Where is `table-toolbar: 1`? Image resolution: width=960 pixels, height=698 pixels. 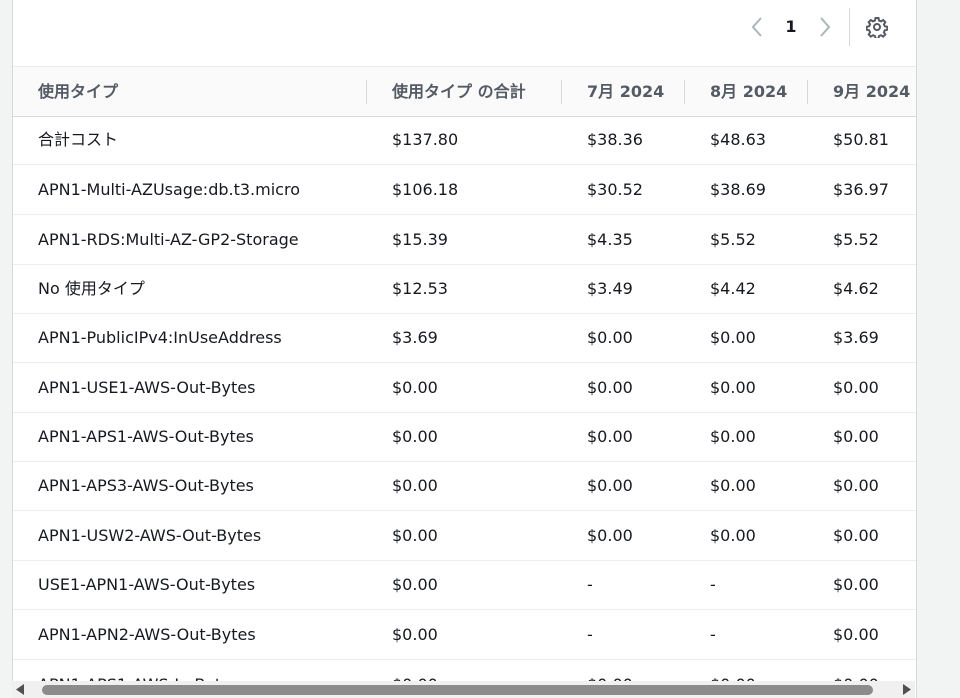
table-toolbar: 1 is located at coordinates (464, 33).